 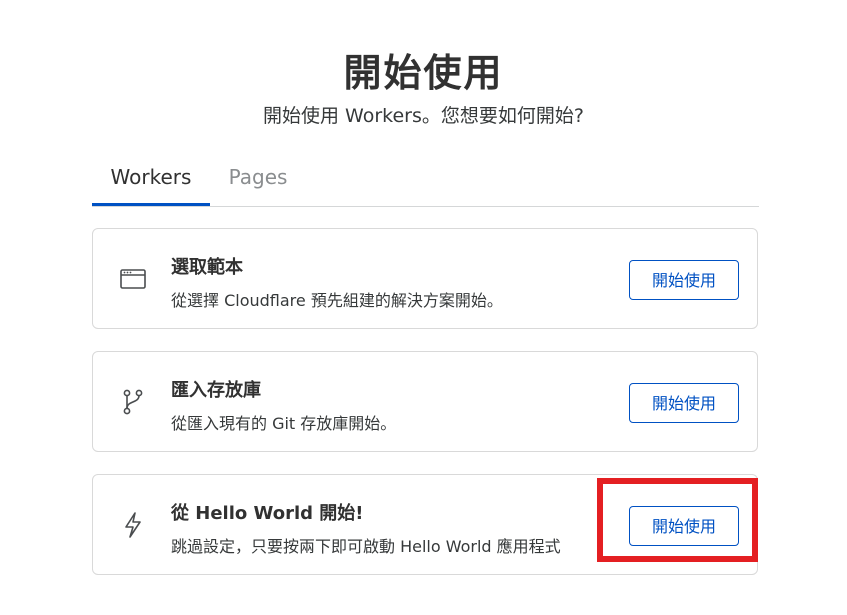 I want to click on git-branch-icon, so click(x=133, y=402).